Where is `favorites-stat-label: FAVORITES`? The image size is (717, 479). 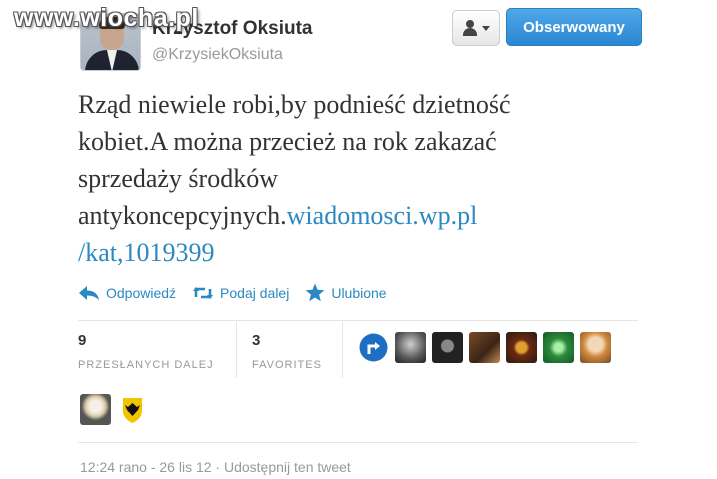
favorites-stat-label: FAVORITES is located at coordinates (287, 365).